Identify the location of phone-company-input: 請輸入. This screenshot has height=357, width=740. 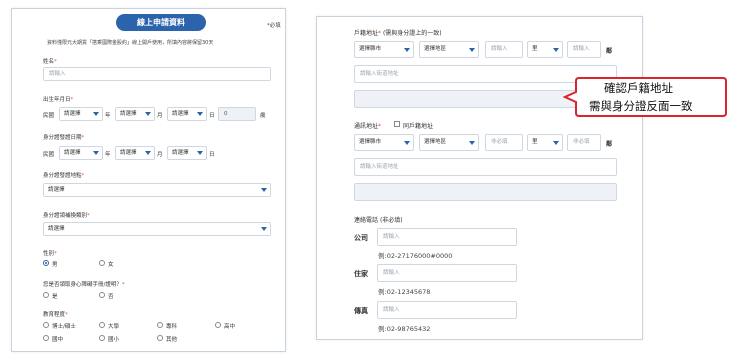
(447, 237).